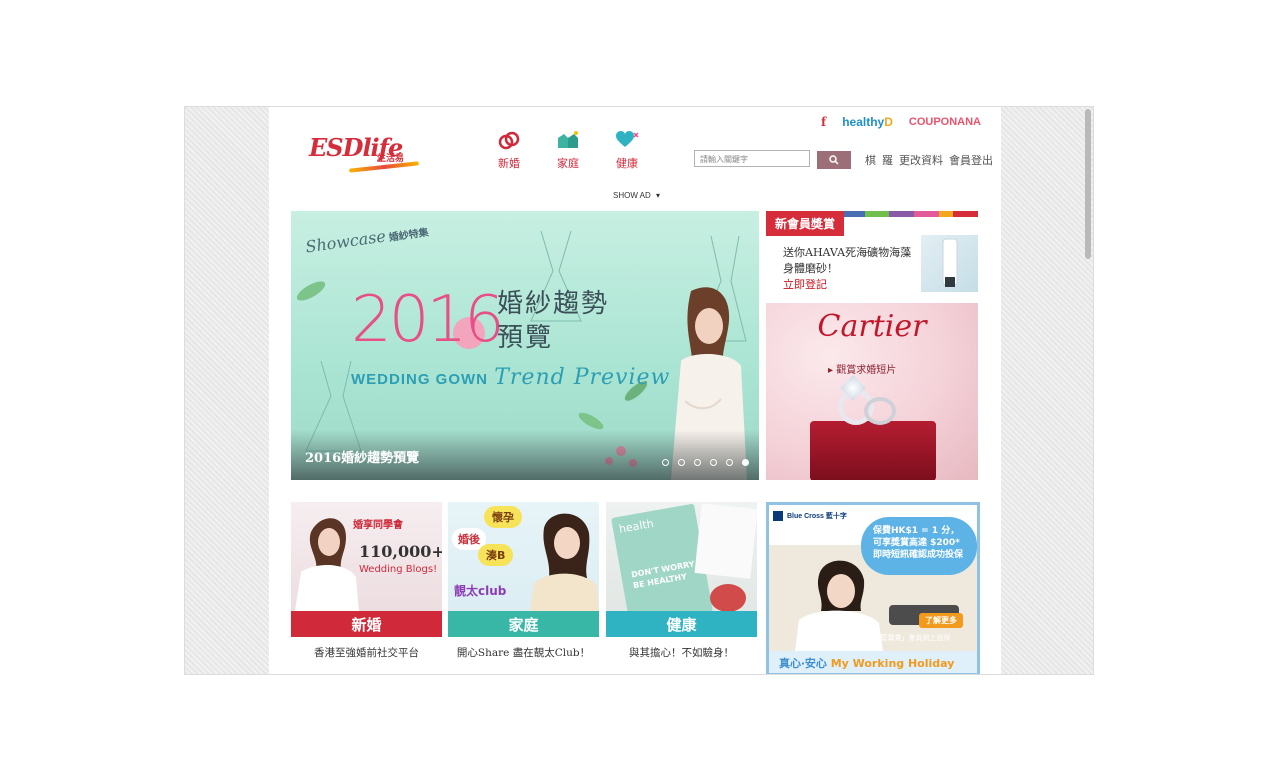 The width and height of the screenshot is (1280, 779). Describe the element at coordinates (725, 541) in the screenshot. I see `health-paper` at that location.